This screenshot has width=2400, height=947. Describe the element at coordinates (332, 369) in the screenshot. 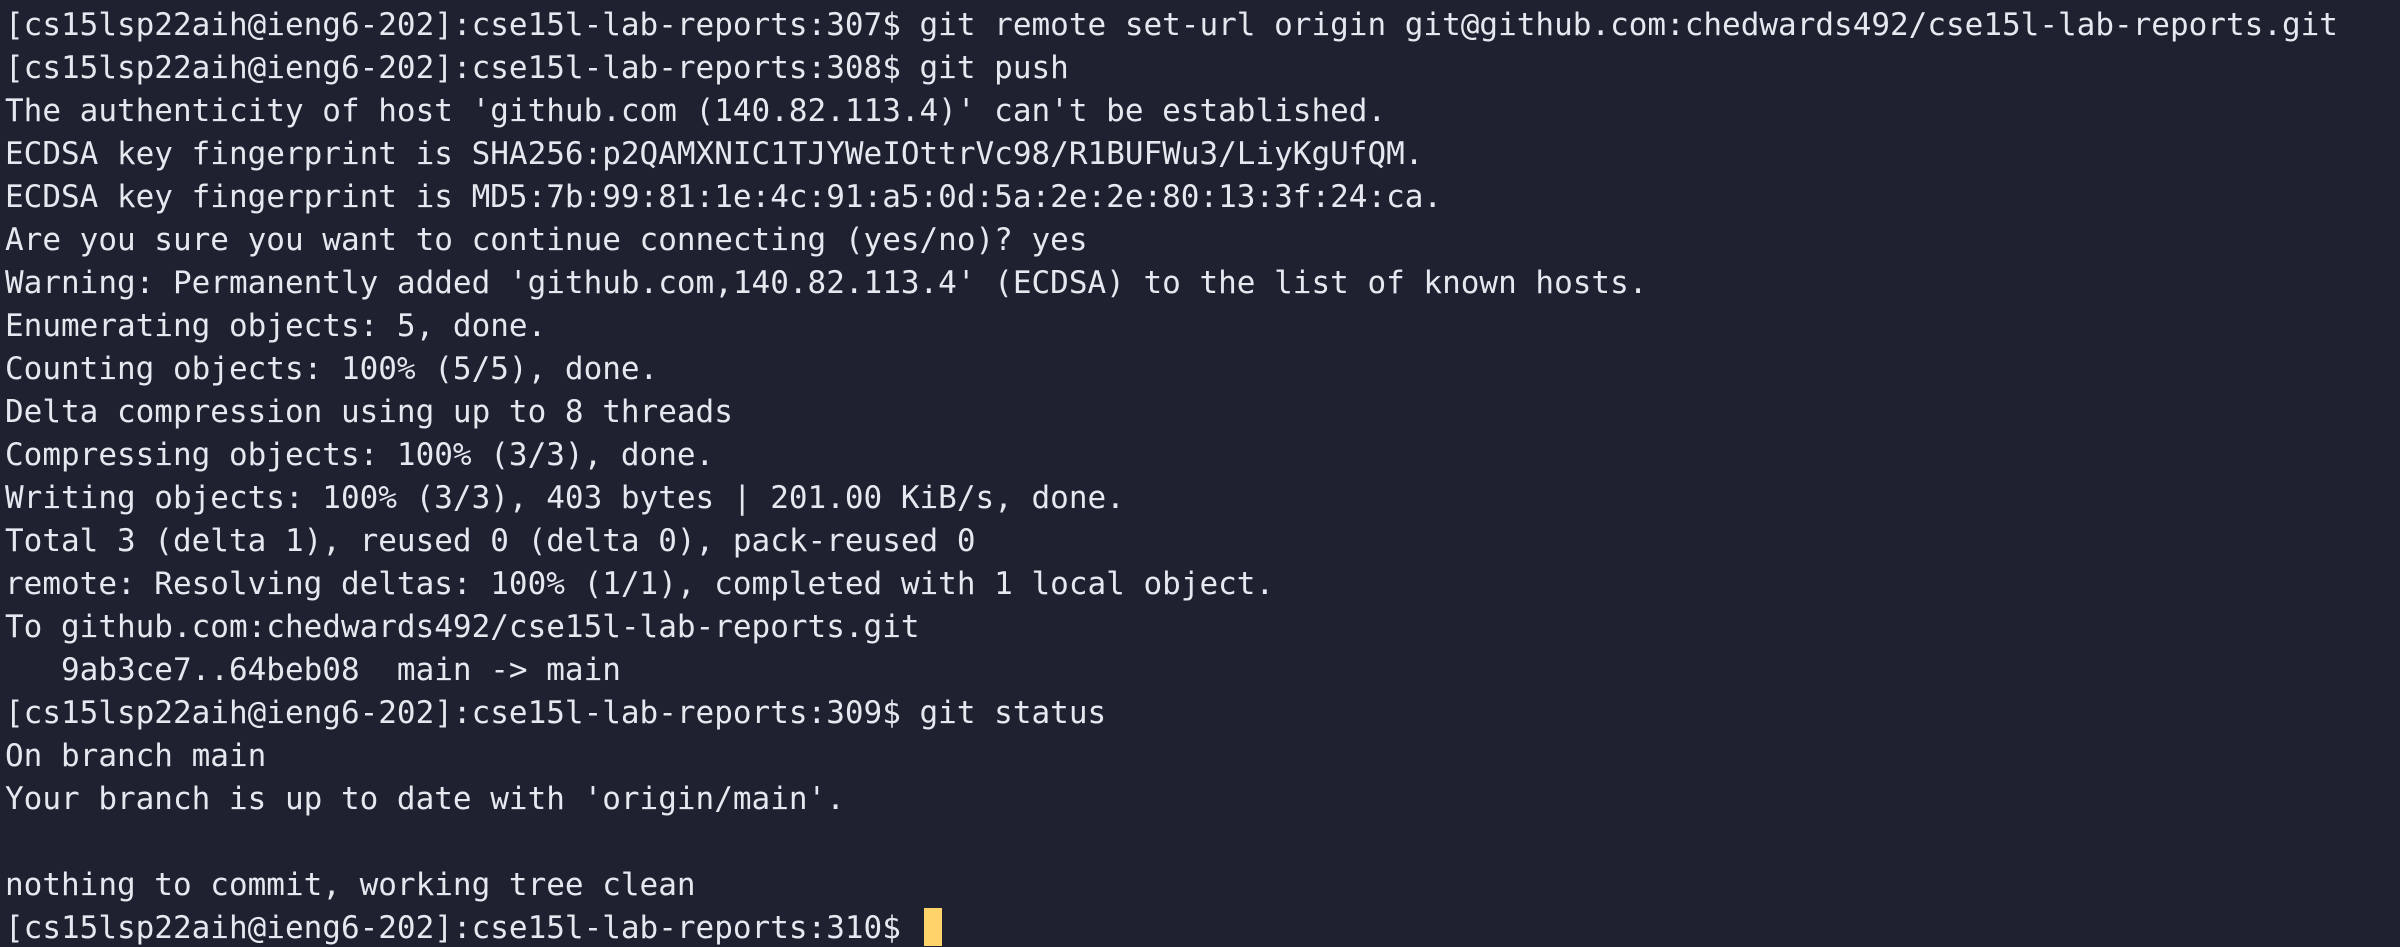

I see `terminal-line: Counting objects: 100% (5/5), done.` at that location.